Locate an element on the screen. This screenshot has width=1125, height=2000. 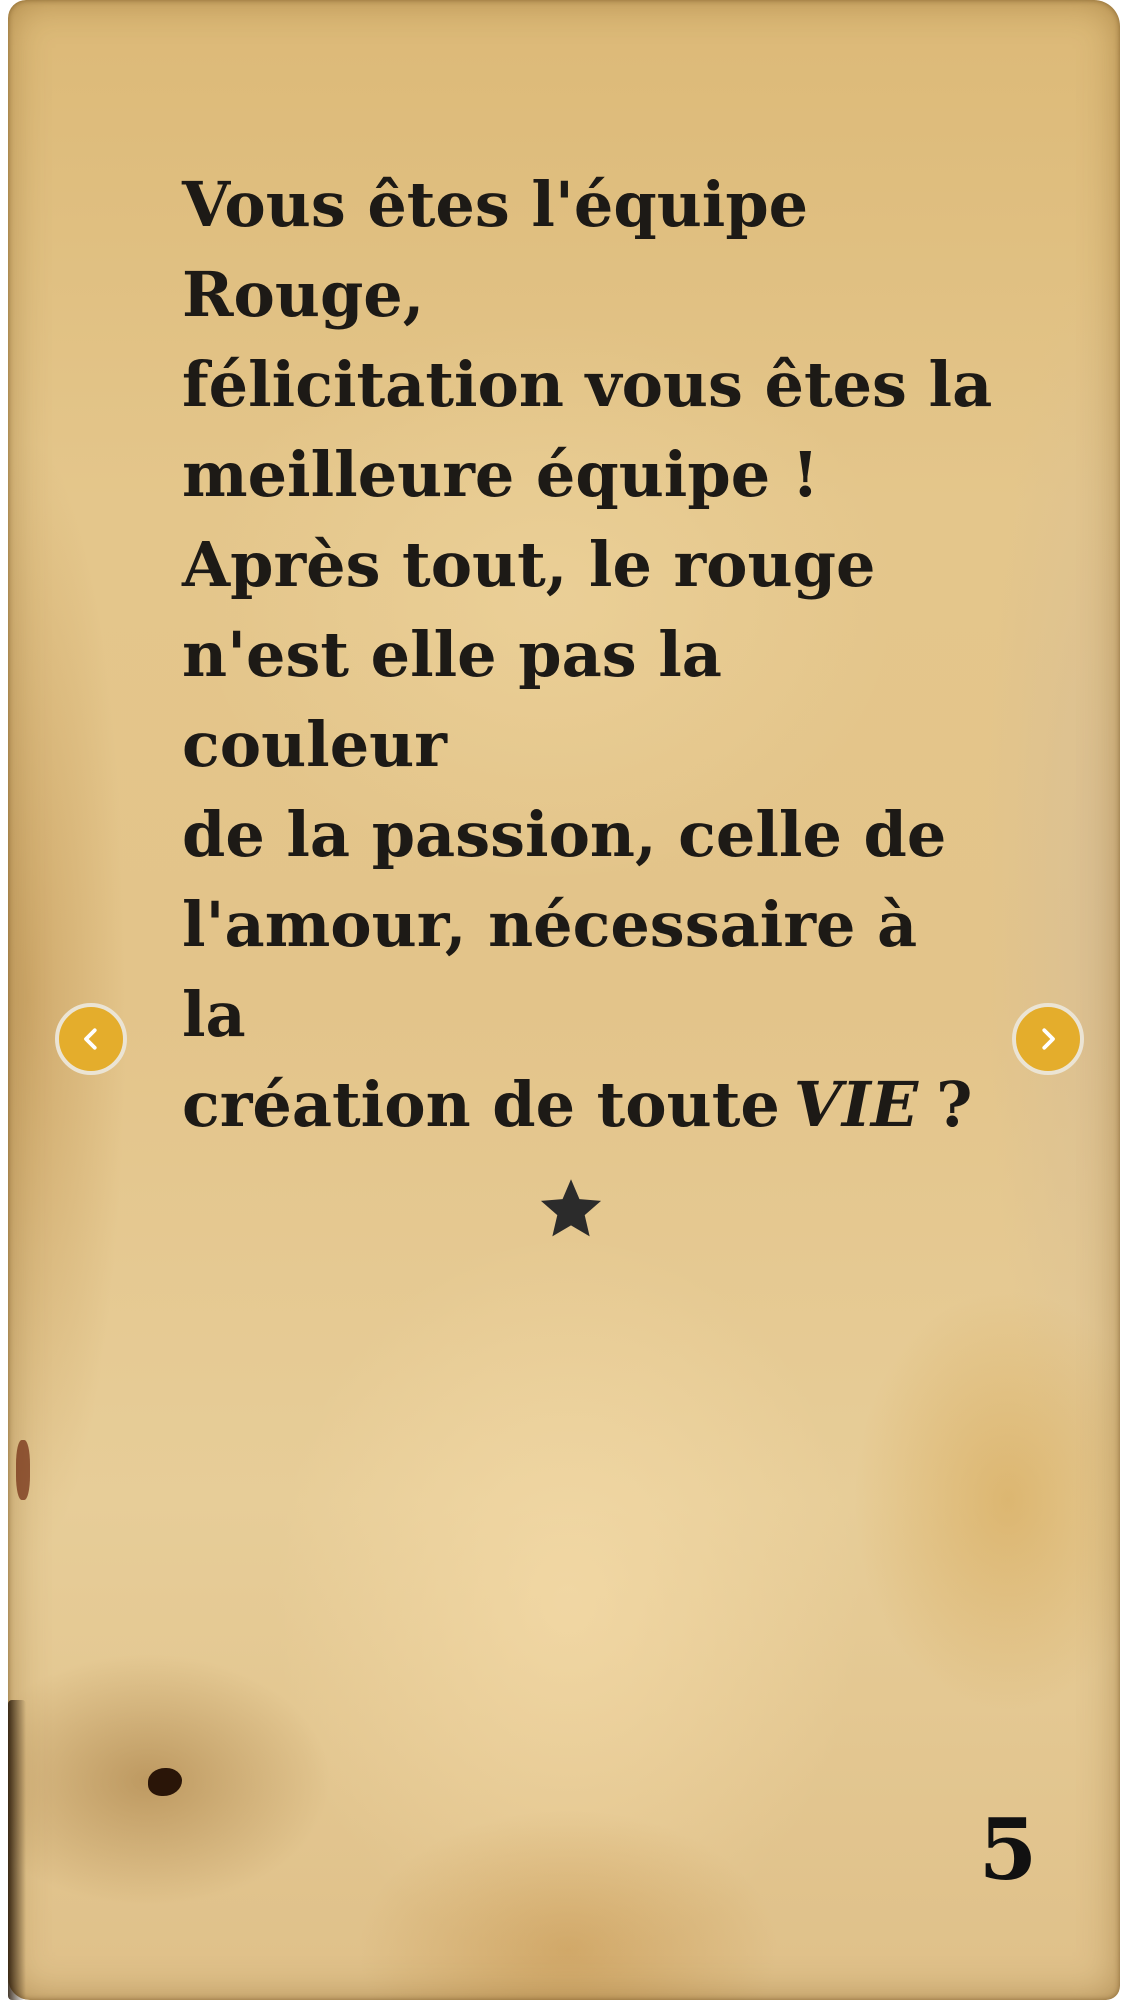
story-line: l'amour, nécessaire à la is located at coordinates (550, 969).